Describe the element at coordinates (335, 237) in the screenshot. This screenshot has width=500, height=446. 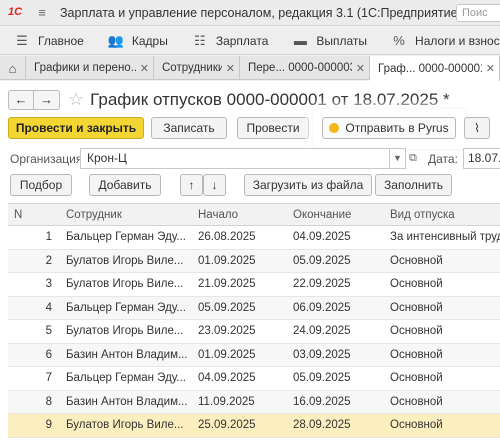
I see `end-date-cell: 04.09.2025` at that location.